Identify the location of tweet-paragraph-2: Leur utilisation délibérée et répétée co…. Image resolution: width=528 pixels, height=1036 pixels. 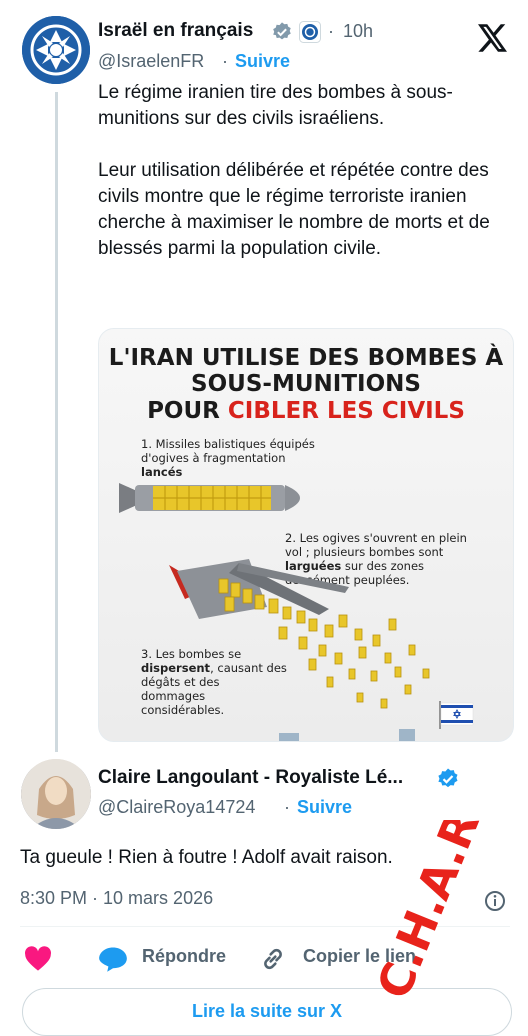
(294, 209).